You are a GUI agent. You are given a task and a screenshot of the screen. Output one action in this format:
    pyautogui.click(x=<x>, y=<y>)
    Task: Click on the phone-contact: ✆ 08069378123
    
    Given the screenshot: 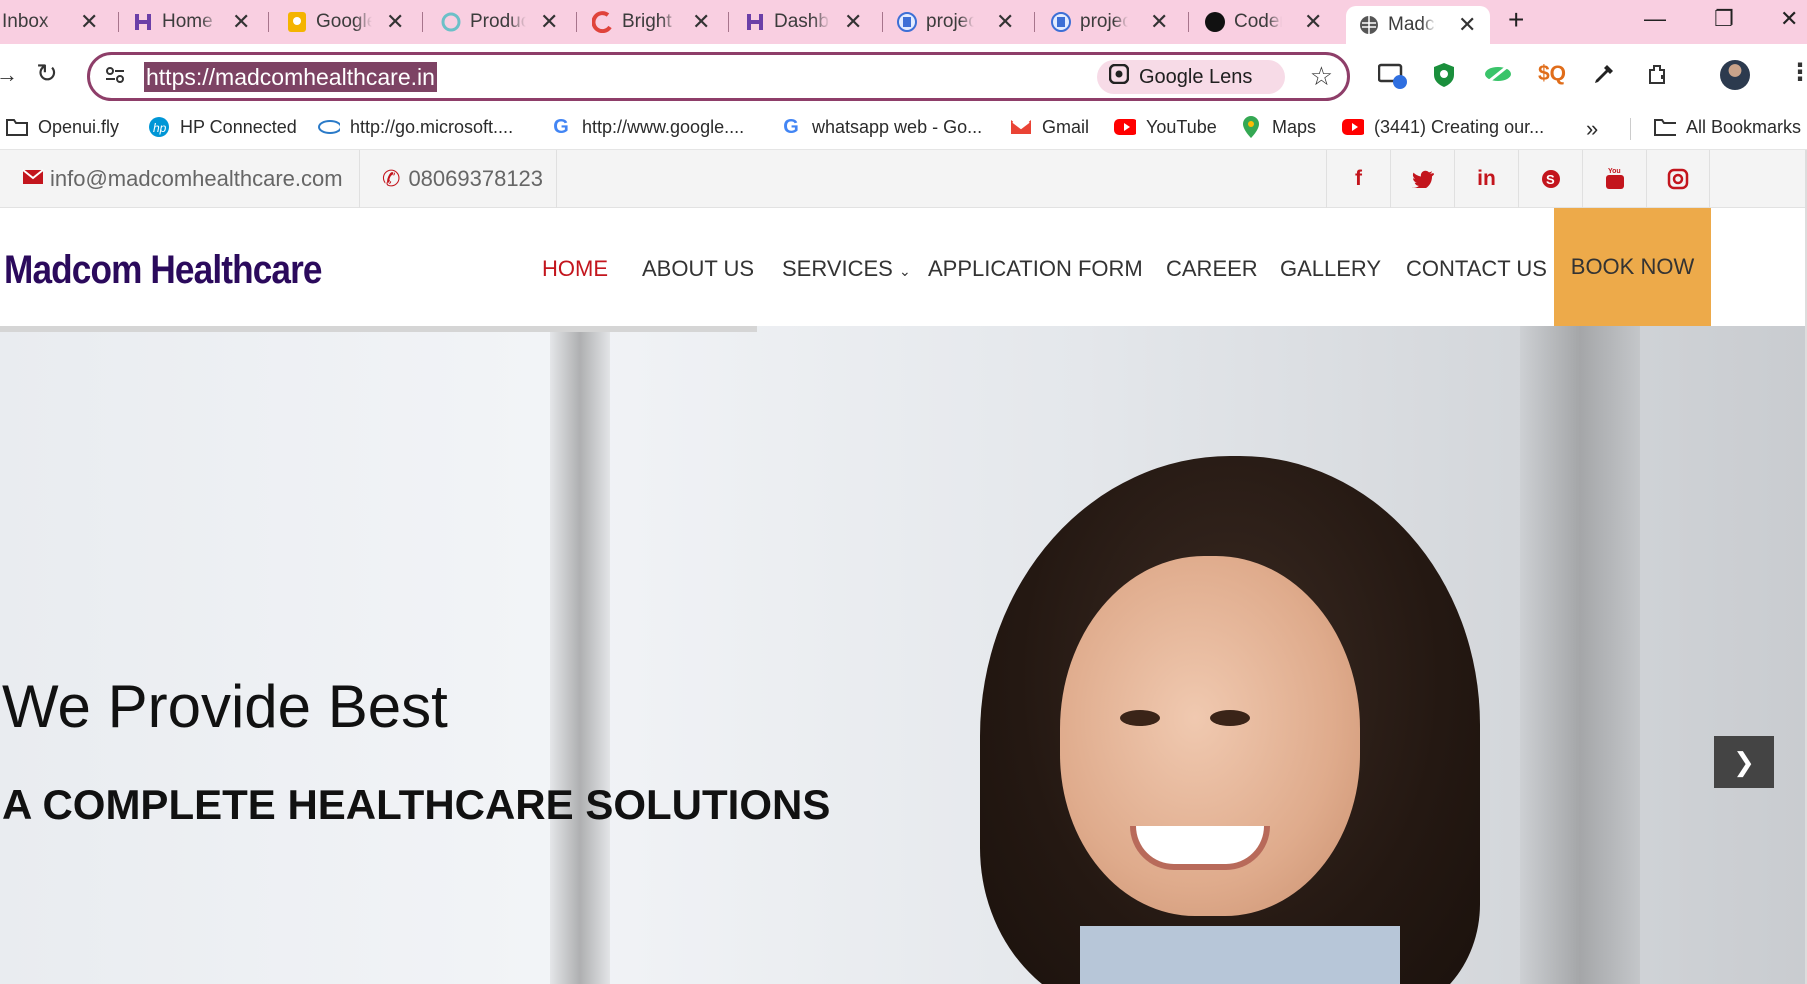 What is the action you would take?
    pyautogui.click(x=458, y=179)
    